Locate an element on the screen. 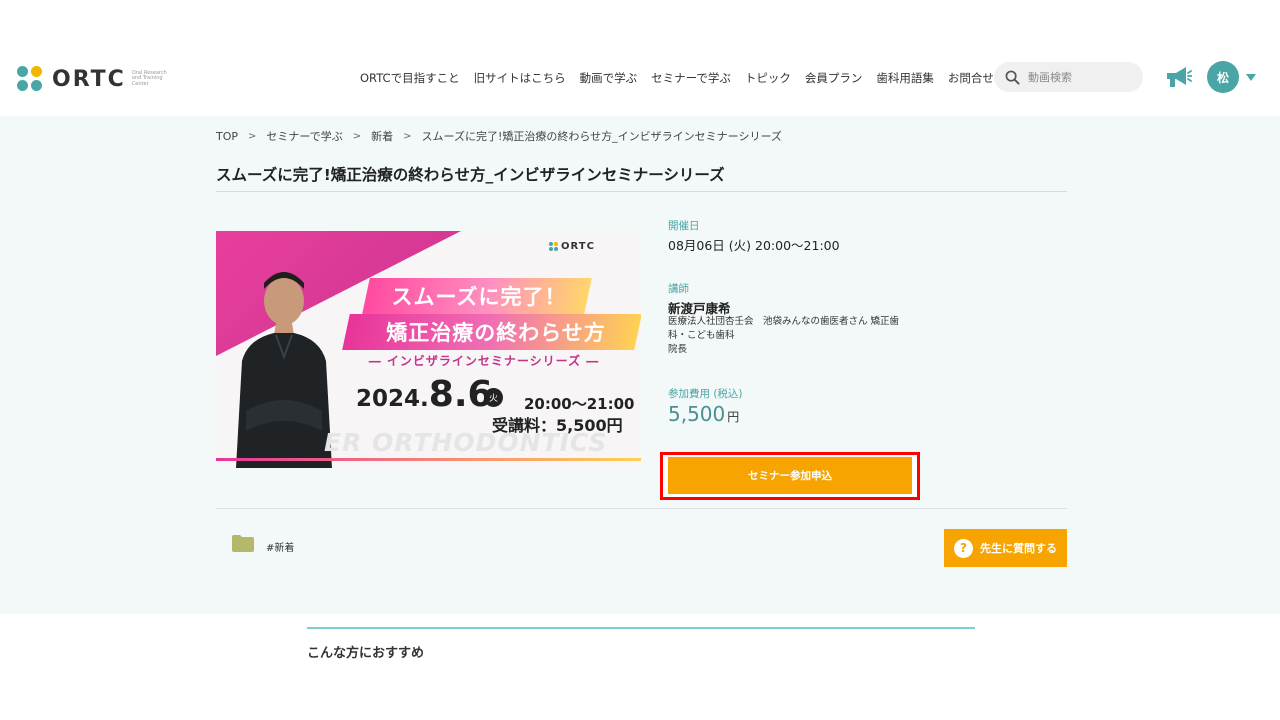 The height and width of the screenshot is (720, 1280). search-box is located at coordinates (1068, 77).